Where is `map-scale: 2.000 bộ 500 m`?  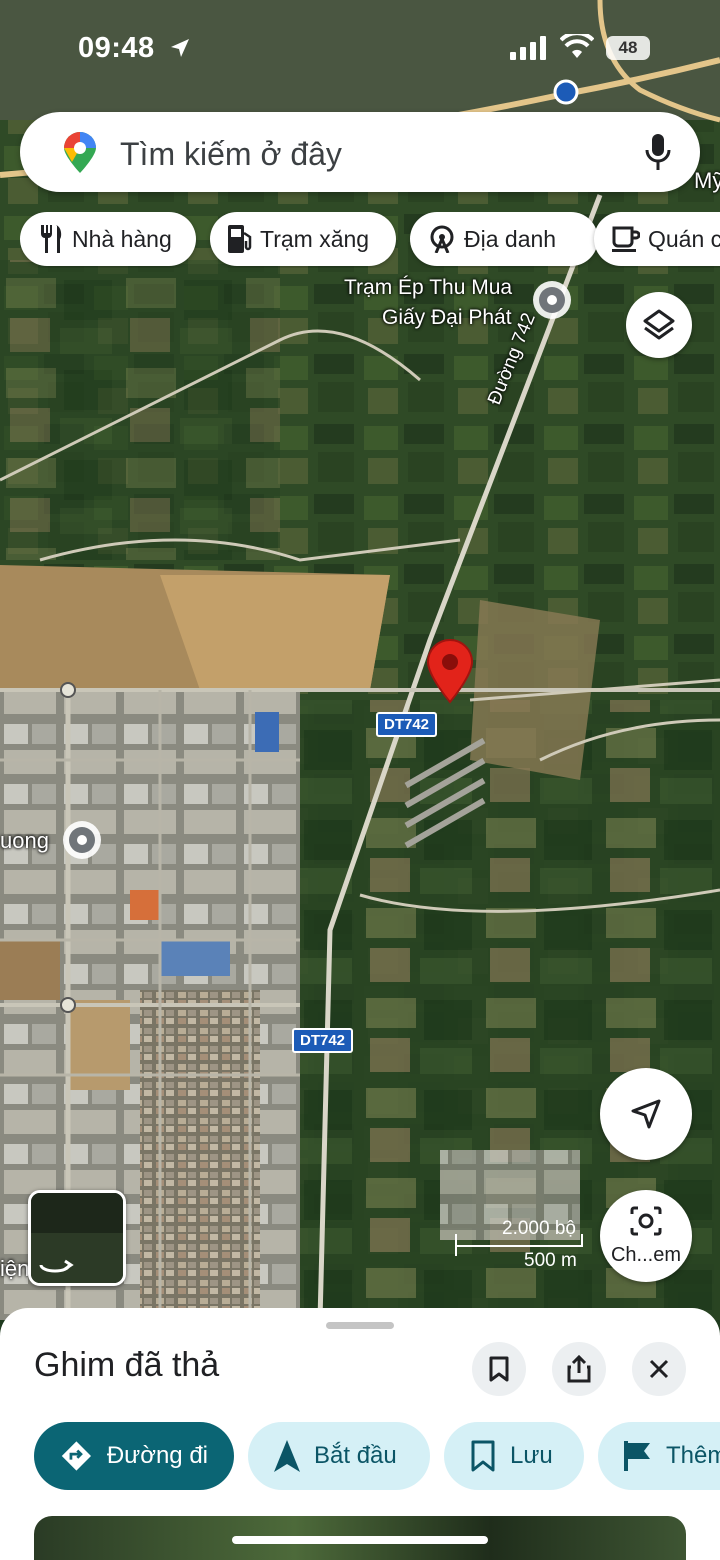
map-scale: 2.000 bộ 500 m is located at coordinates (529, 1246).